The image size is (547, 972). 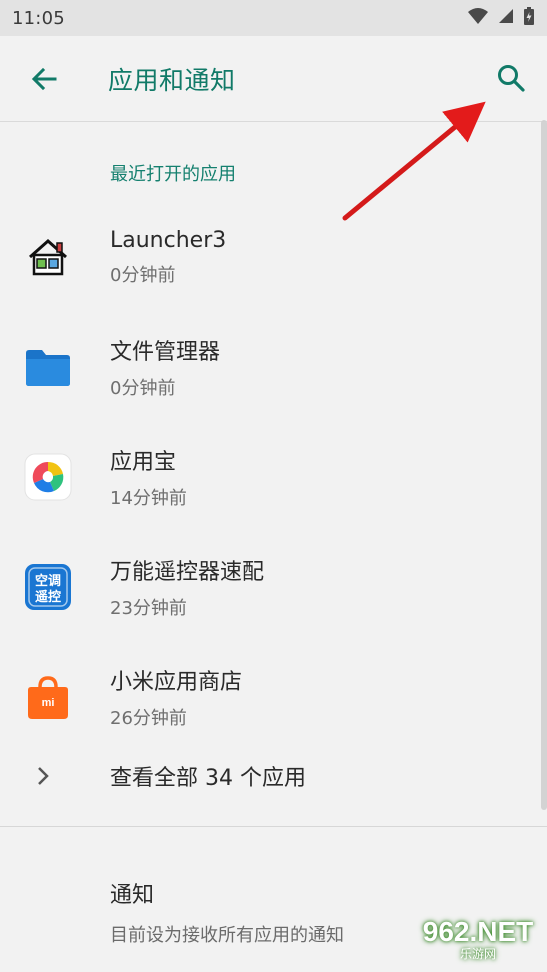 I want to click on app-last-used: 23分钟前, so click(x=148, y=608).